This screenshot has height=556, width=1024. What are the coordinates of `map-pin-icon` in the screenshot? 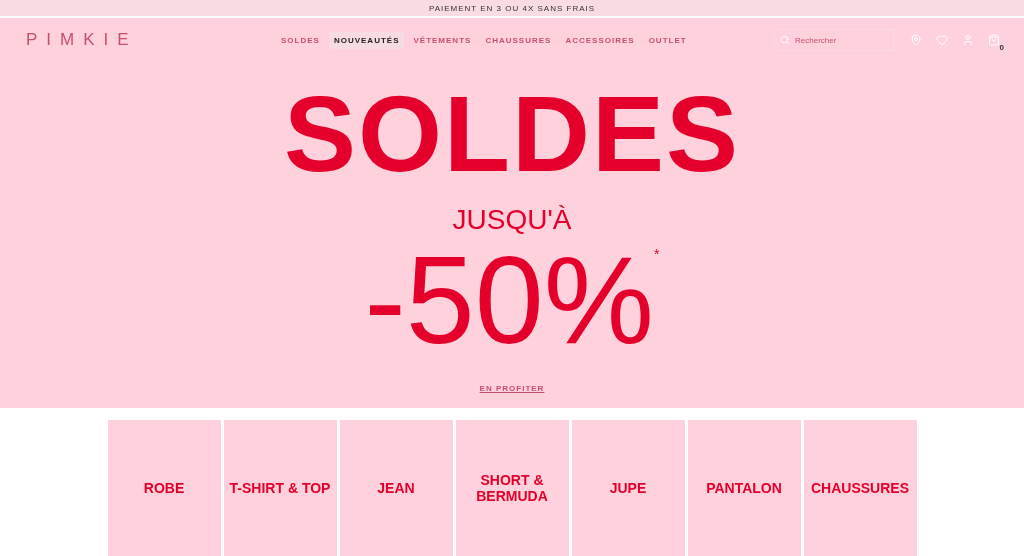 It's located at (916, 40).